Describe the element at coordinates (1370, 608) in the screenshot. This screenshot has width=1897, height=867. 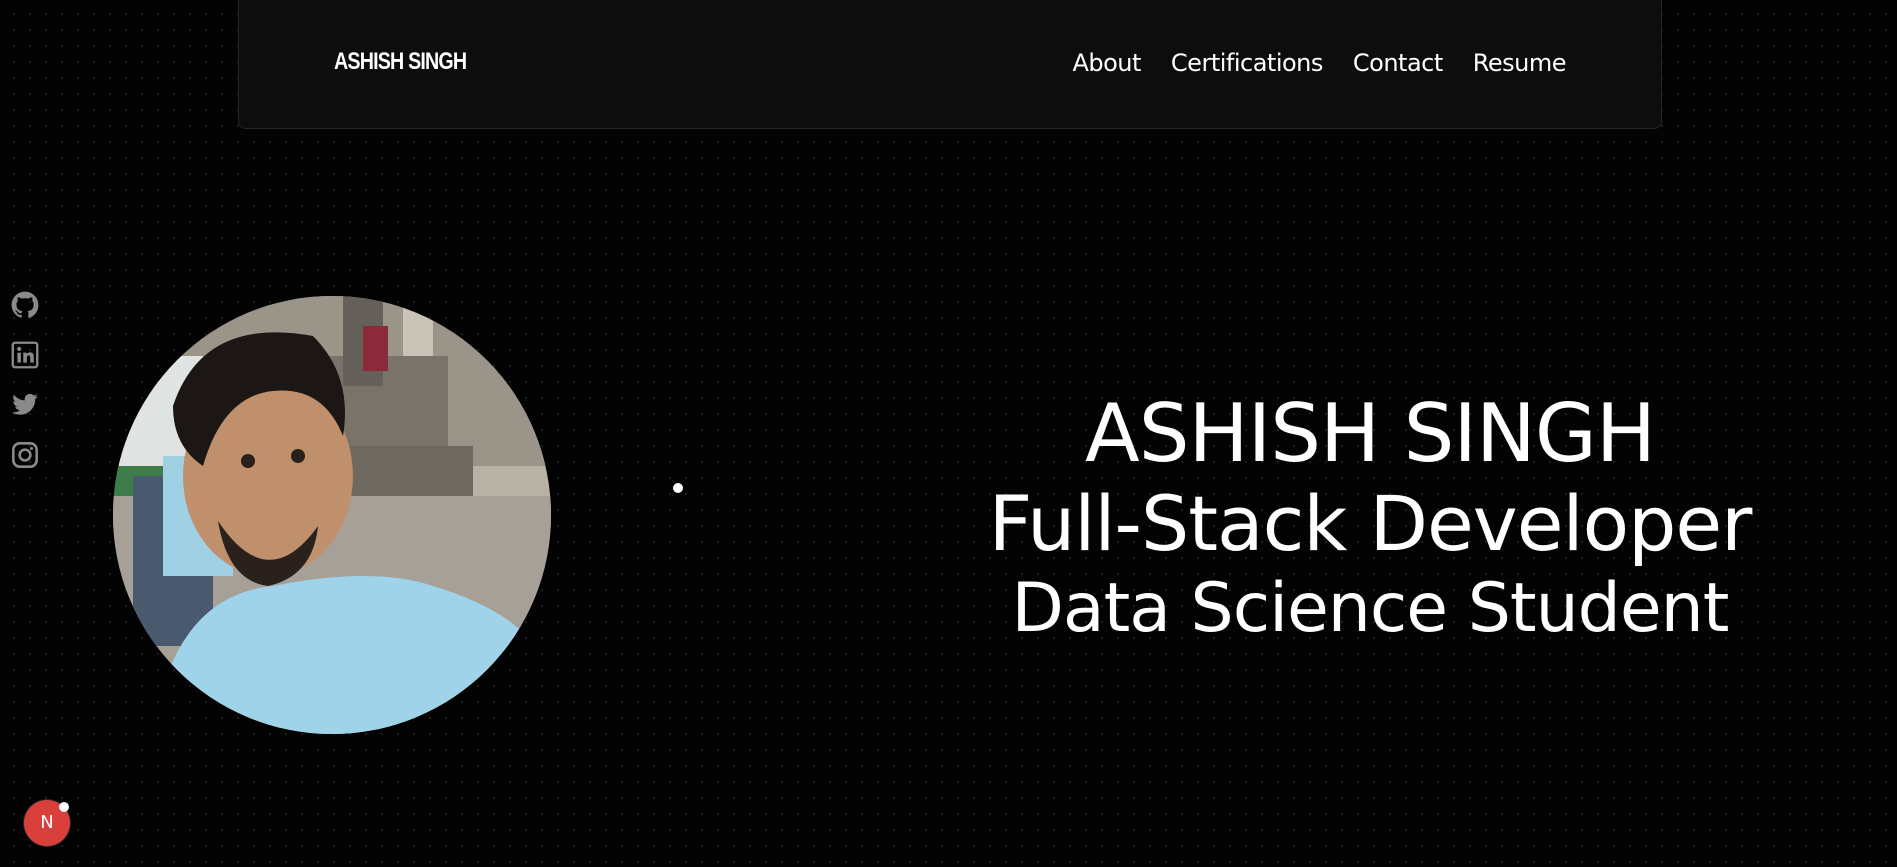
I see `hero-study: Data Science Student` at that location.